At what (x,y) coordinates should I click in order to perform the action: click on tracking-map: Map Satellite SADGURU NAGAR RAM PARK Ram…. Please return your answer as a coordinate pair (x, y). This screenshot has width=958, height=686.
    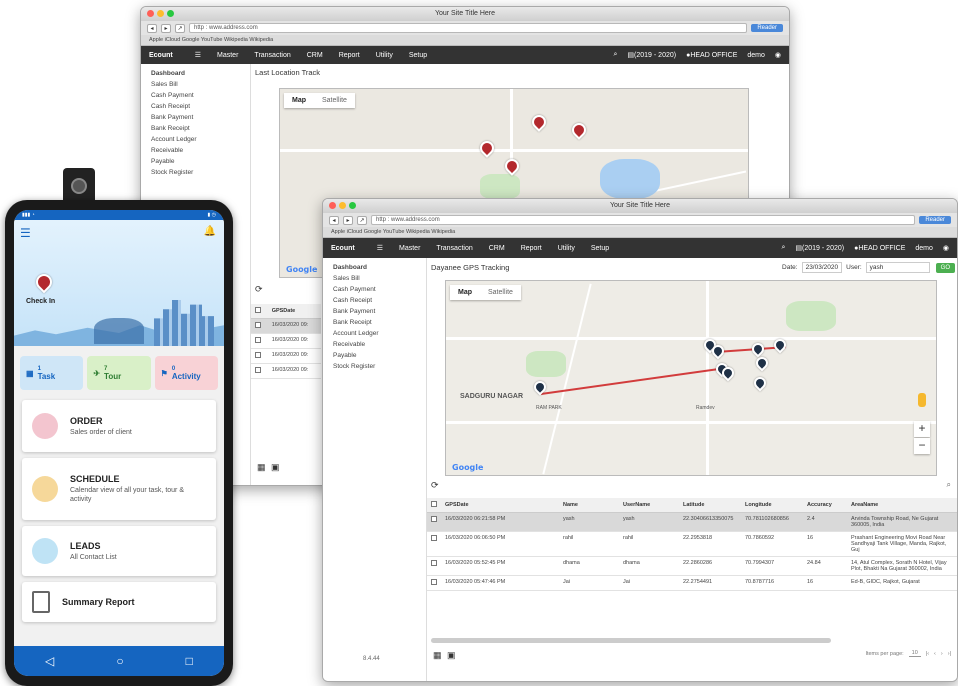
    Looking at the image, I should click on (691, 378).